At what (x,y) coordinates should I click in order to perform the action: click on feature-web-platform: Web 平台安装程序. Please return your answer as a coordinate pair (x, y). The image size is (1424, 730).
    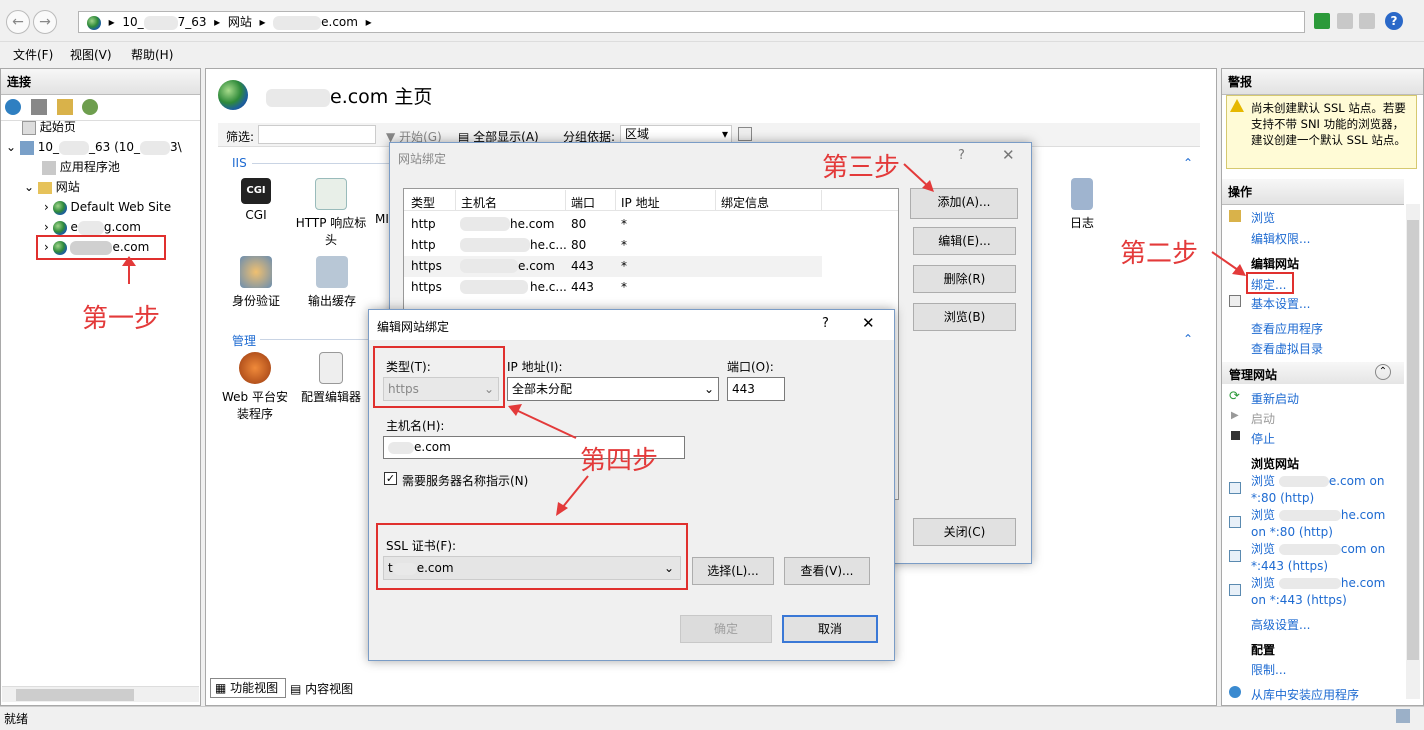
    Looking at the image, I should click on (255, 387).